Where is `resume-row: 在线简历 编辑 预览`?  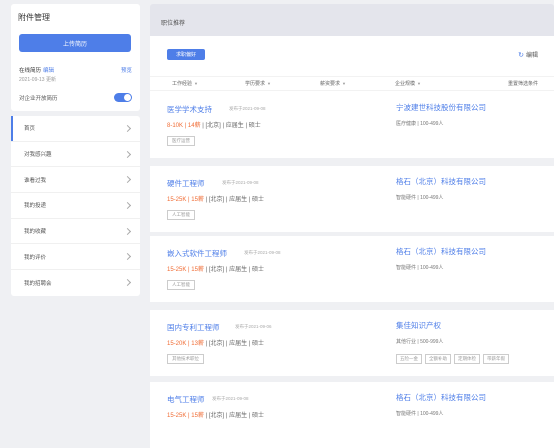
resume-row: 在线简历 编辑 预览 is located at coordinates (75, 70).